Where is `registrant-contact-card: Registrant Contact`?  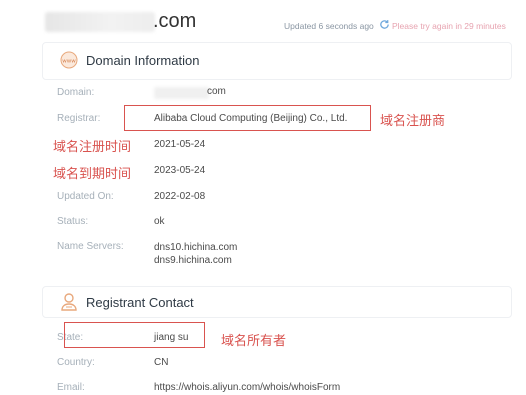 registrant-contact-card: Registrant Contact is located at coordinates (277, 302).